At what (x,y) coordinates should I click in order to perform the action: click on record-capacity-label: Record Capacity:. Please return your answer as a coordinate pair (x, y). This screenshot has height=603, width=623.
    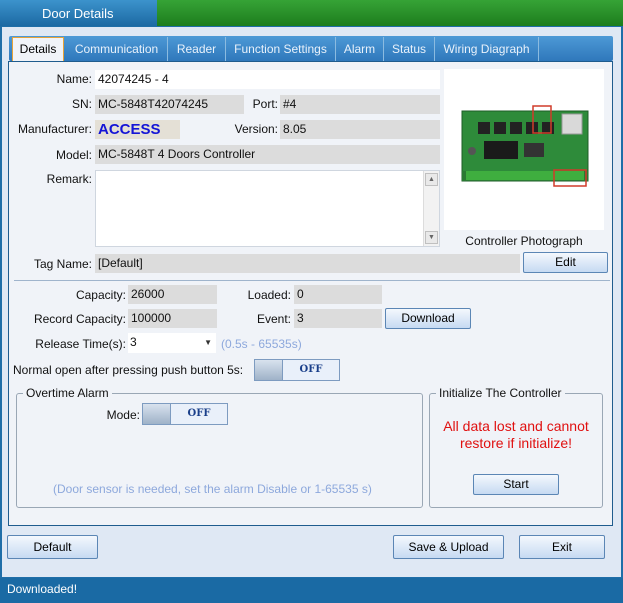
    Looking at the image, I should click on (79, 319).